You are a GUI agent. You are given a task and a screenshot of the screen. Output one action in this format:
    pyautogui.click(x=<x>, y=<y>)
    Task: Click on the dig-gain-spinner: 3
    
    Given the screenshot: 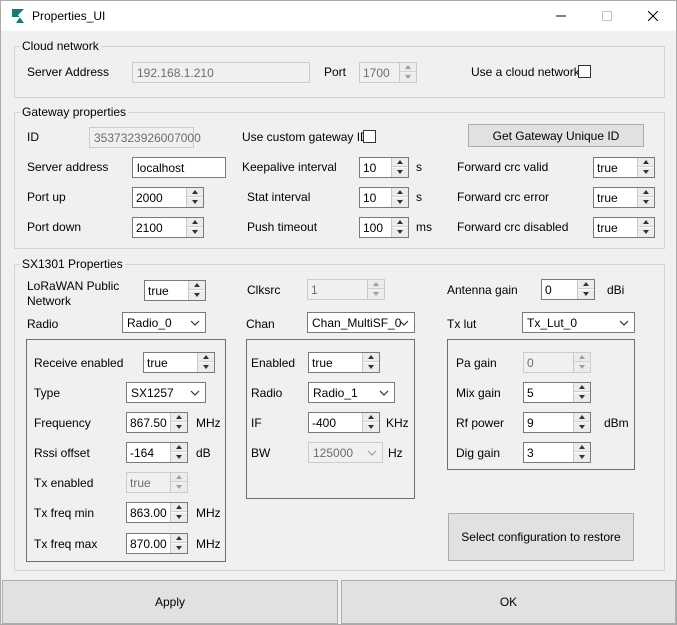 What is the action you would take?
    pyautogui.click(x=557, y=452)
    